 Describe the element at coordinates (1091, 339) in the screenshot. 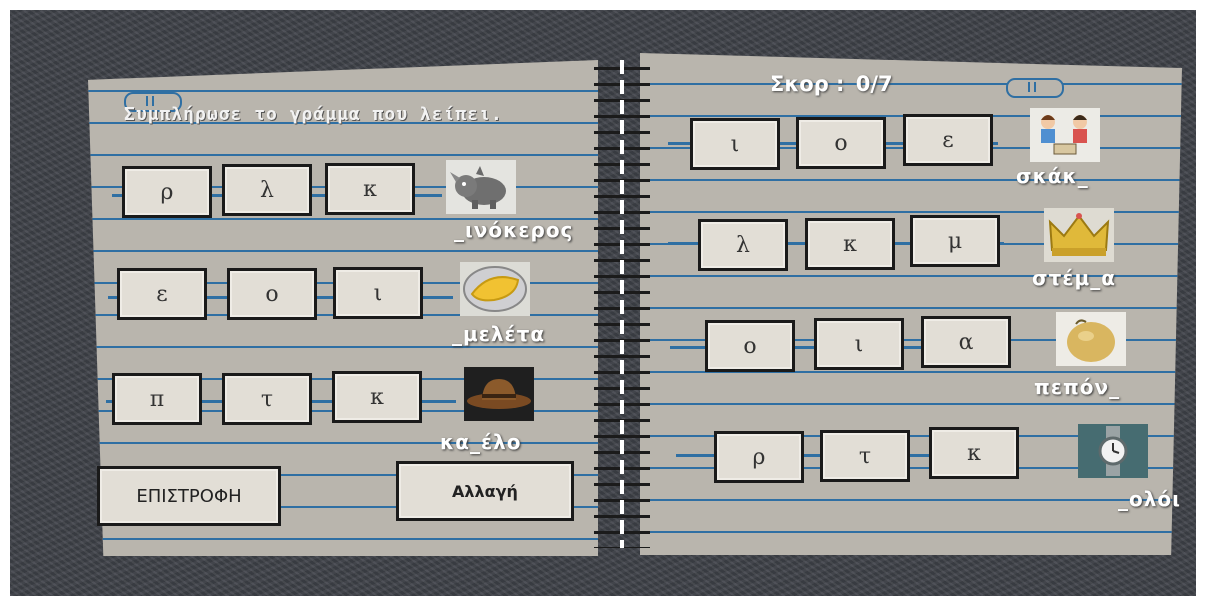

I see `melon-icon` at that location.